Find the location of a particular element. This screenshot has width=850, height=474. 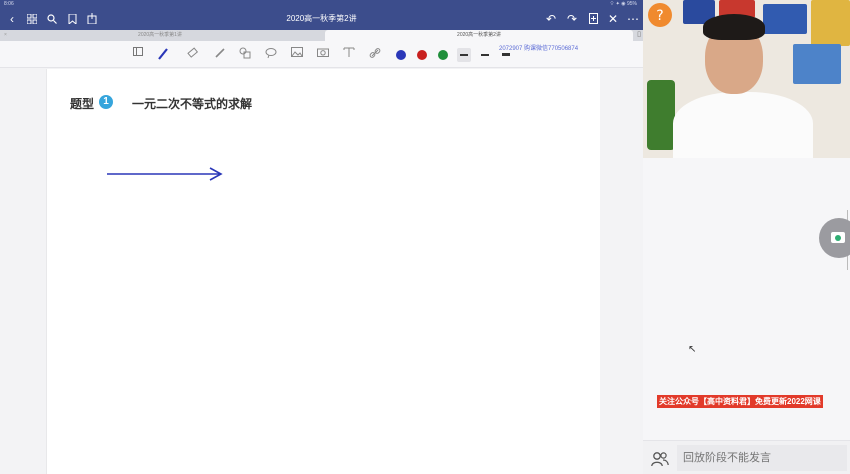

add-page-icon is located at coordinates (593, 19).